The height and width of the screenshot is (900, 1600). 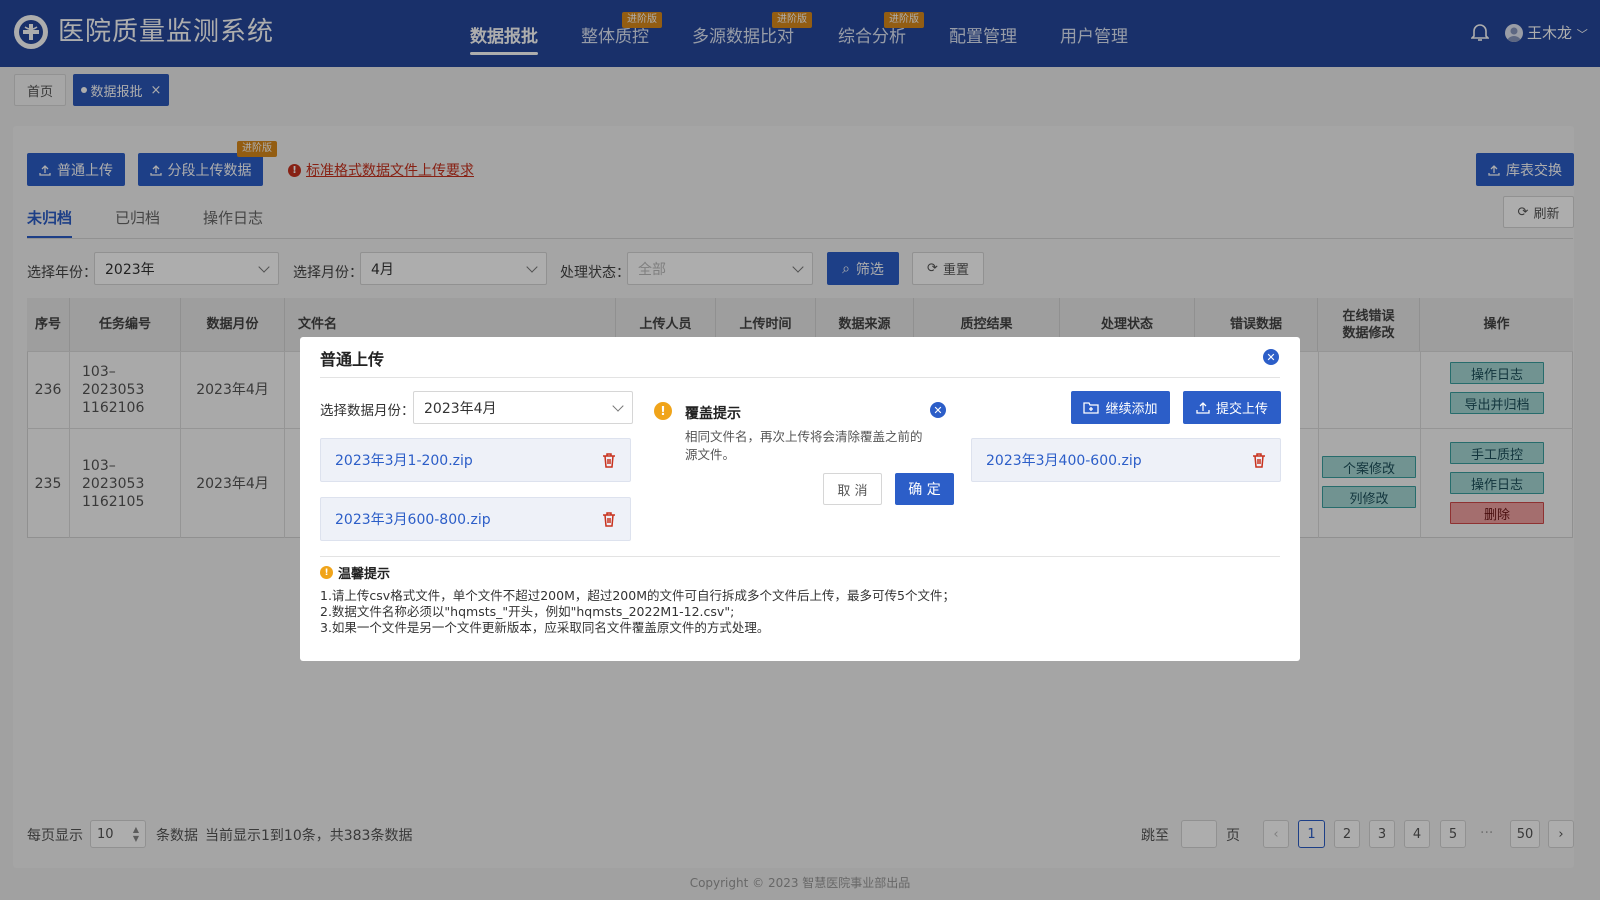 I want to click on tips-title: ! 温馨提示, so click(x=355, y=572).